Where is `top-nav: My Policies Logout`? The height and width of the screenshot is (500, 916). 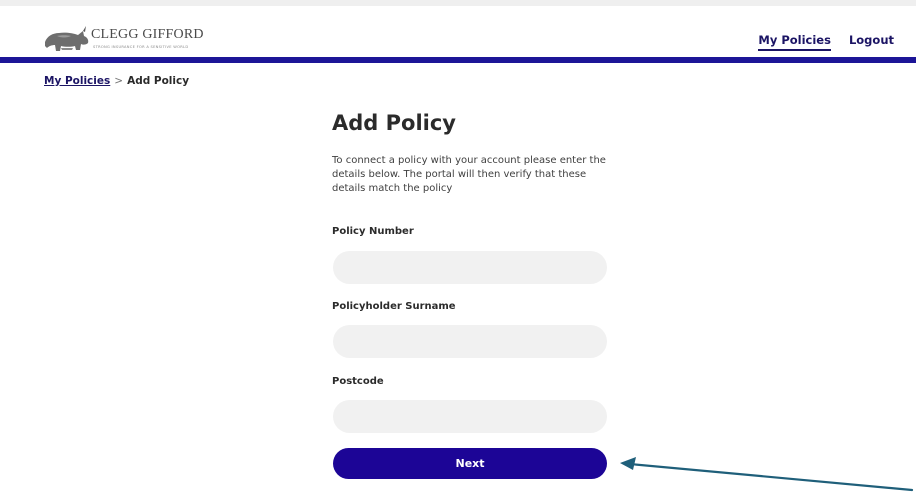 top-nav: My Policies Logout is located at coordinates (826, 42).